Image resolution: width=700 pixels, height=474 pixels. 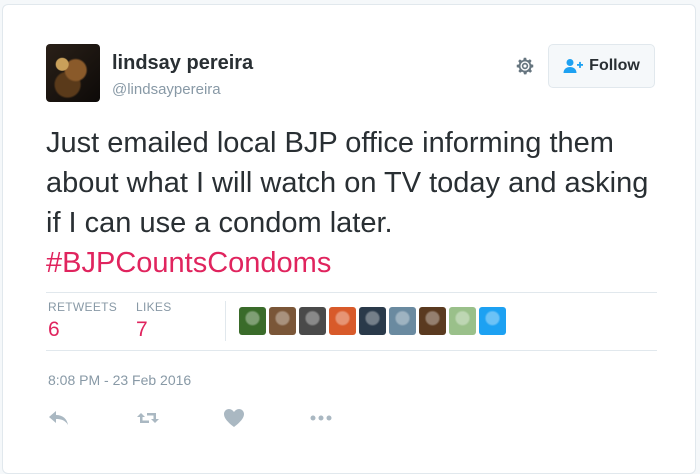 I want to click on likes-count: 7, so click(x=142, y=329).